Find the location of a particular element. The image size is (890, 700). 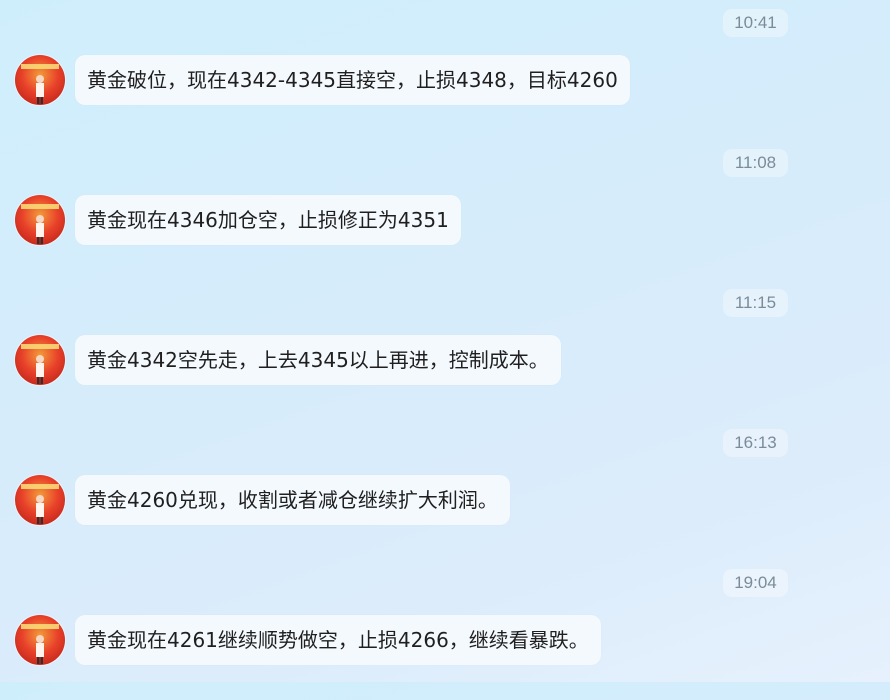

message-bubble: 黄金4342空先走，上去4345以上再进，控制成本。 is located at coordinates (318, 360).